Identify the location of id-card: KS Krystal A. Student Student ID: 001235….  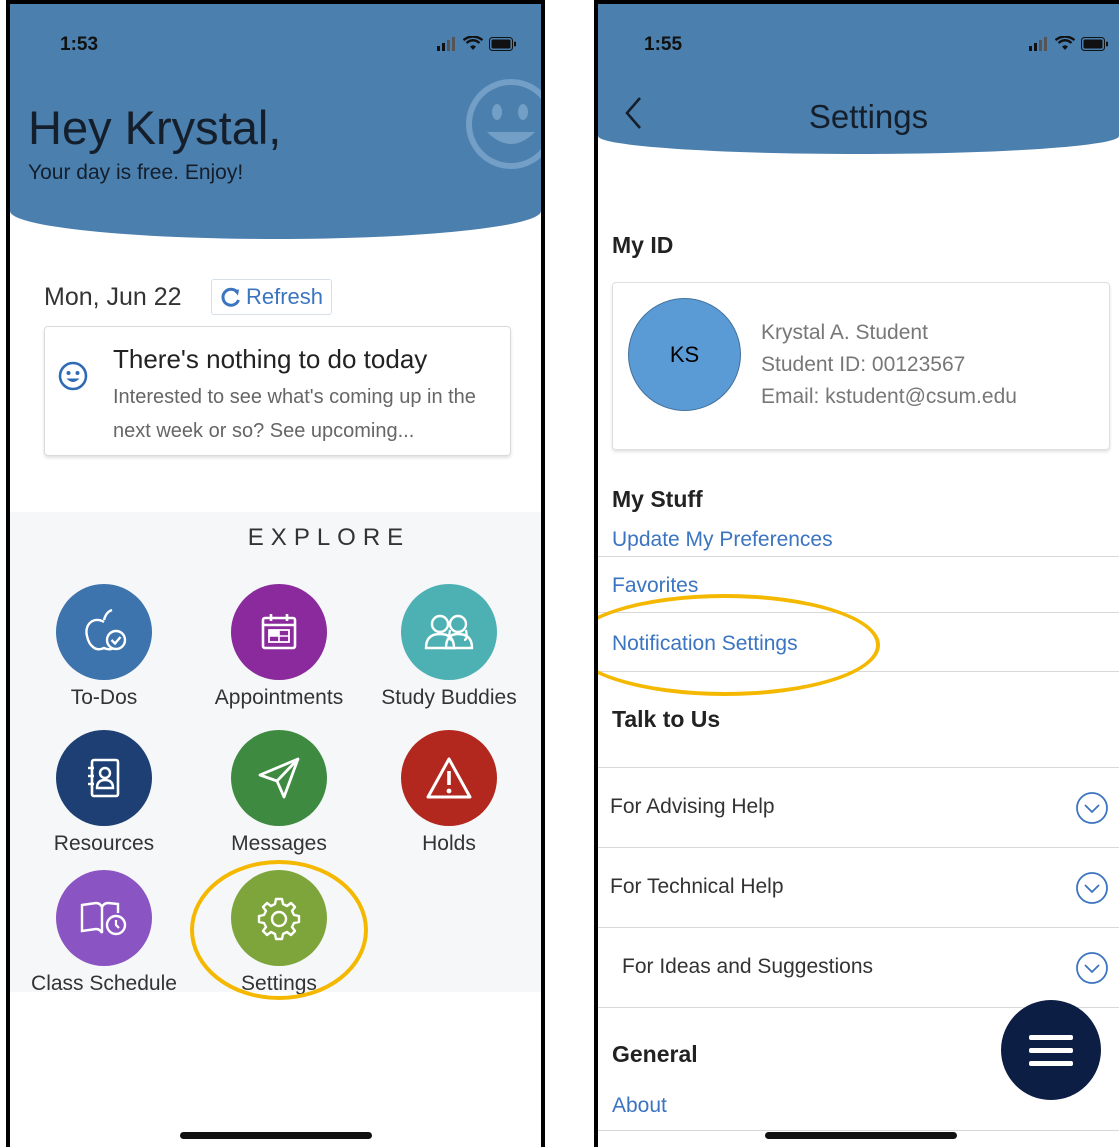
(861, 366).